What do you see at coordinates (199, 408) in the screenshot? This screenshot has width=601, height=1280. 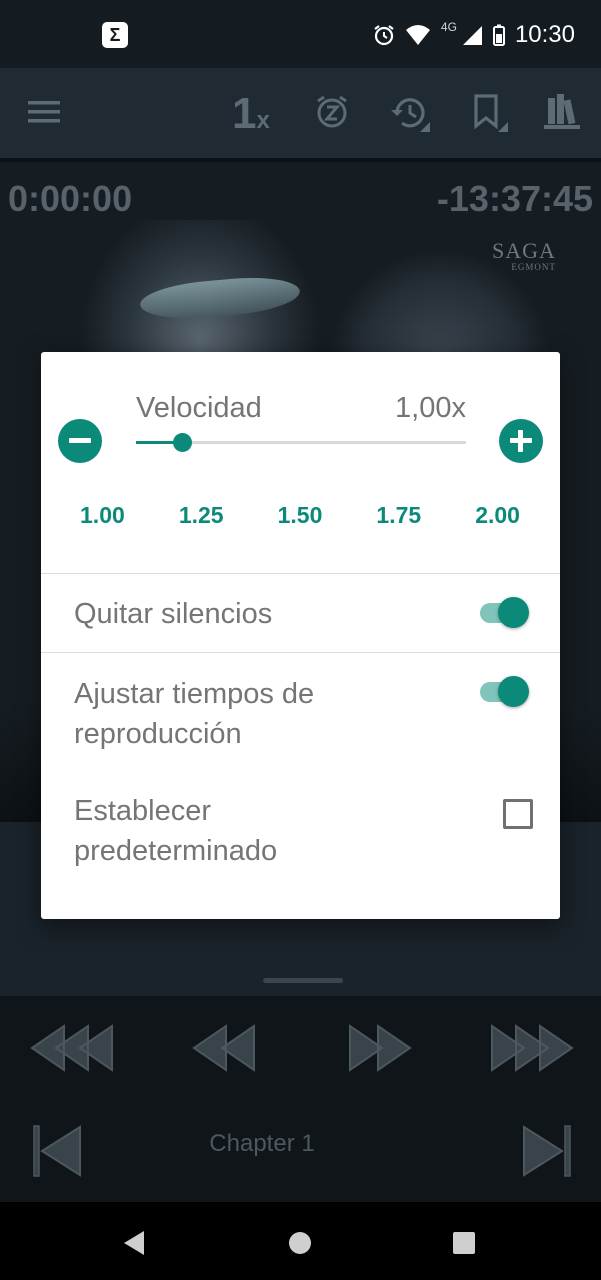 I see `speed-title: Velocidad` at bounding box center [199, 408].